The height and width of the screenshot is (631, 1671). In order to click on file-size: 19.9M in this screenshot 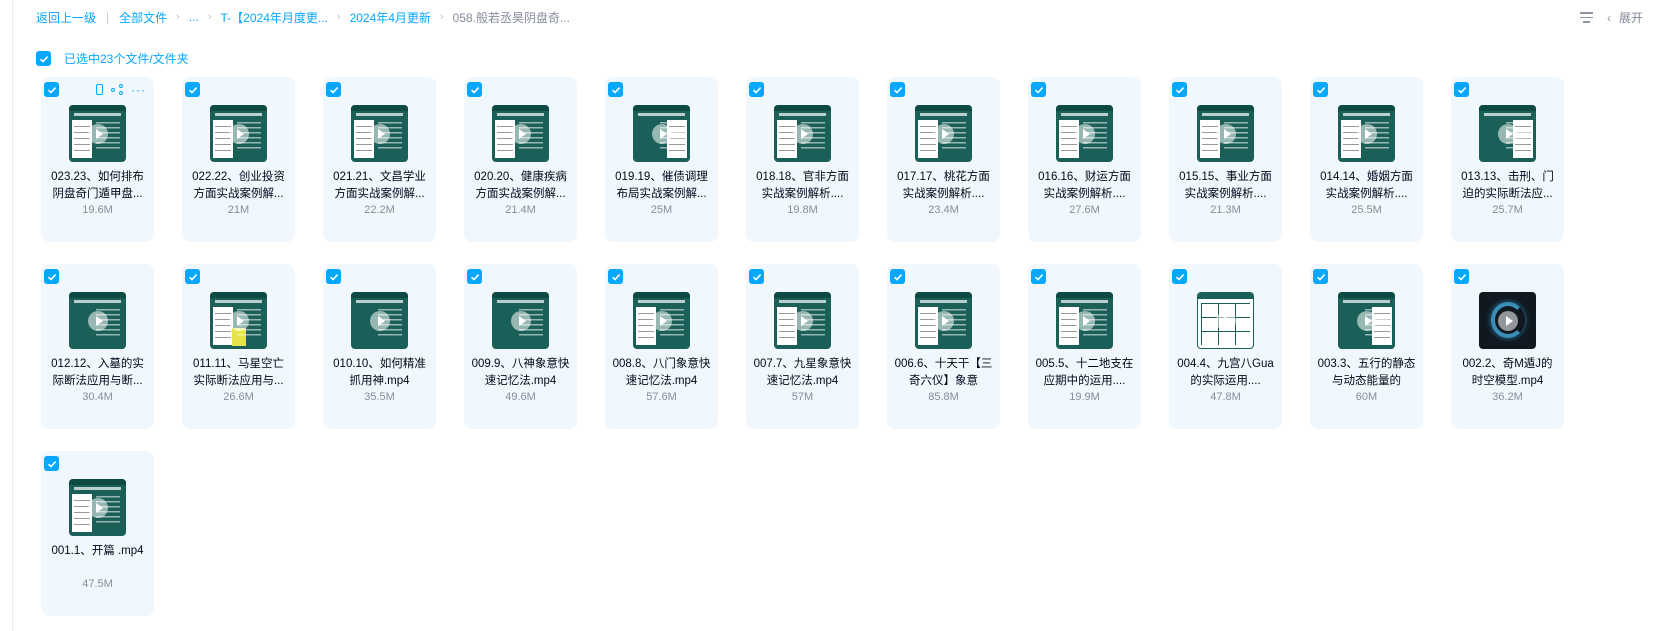, I will do `click(1084, 397)`.